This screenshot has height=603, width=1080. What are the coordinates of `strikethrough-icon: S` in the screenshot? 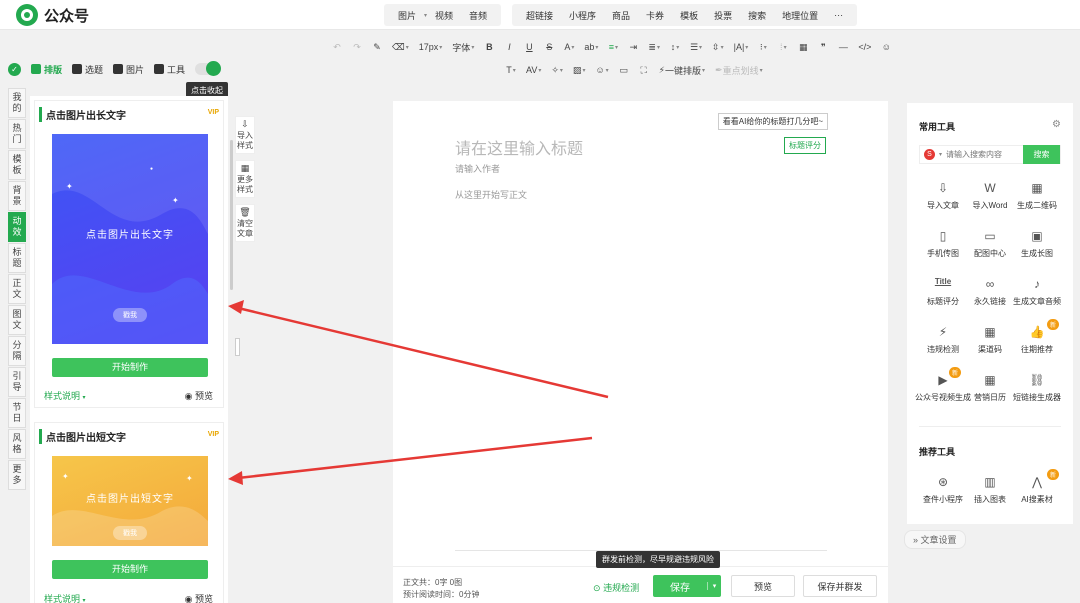 It's located at (549, 47).